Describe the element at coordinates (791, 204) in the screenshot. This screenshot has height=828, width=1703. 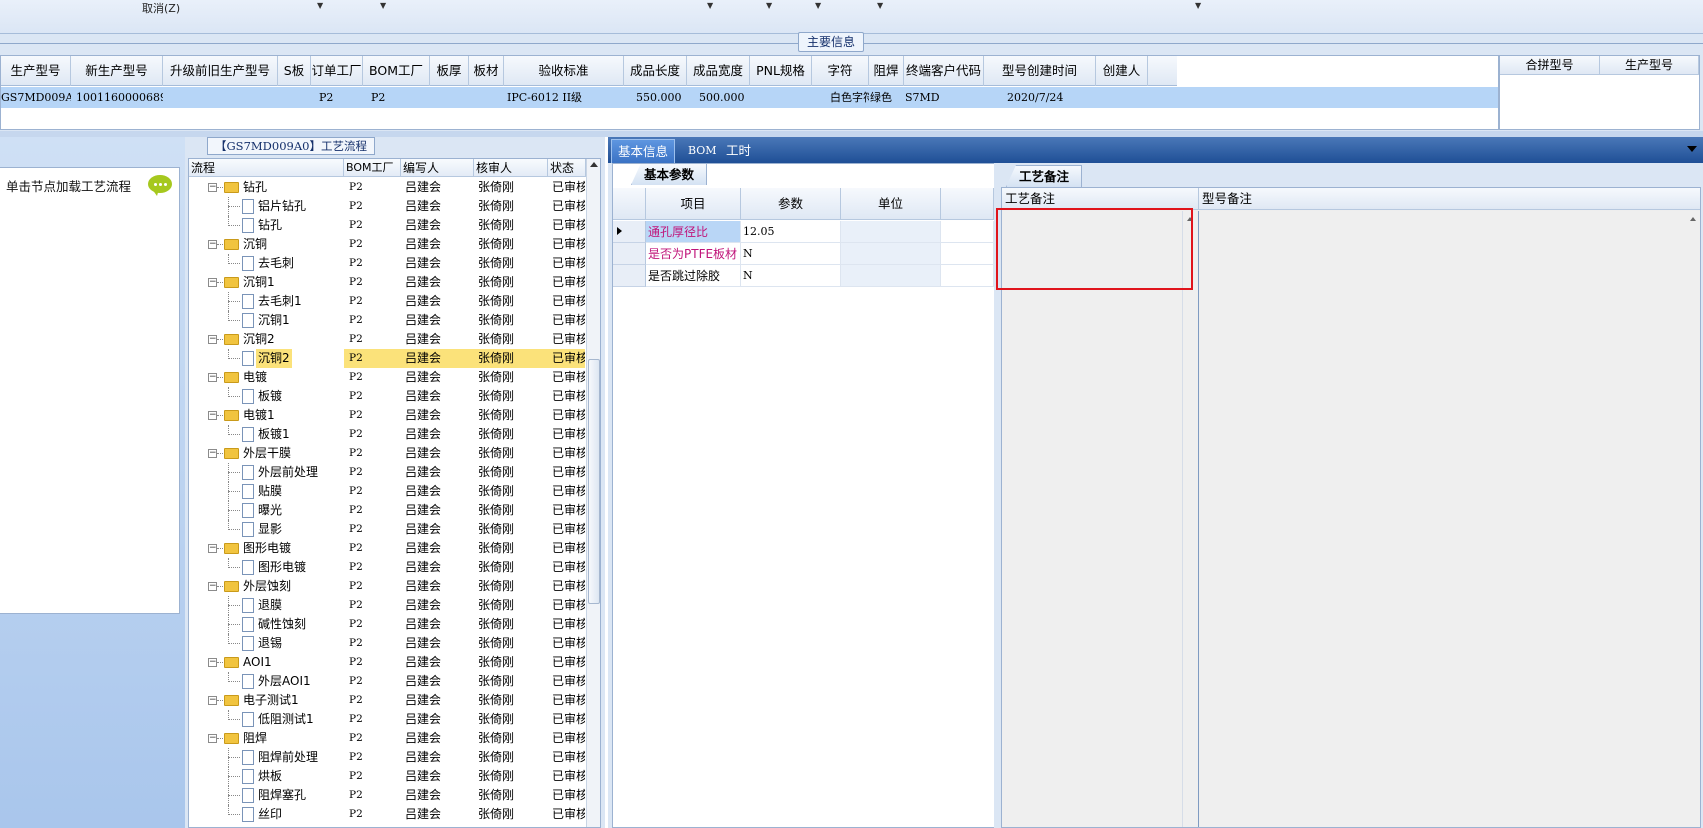
I see `column-header-param: 参数` at that location.